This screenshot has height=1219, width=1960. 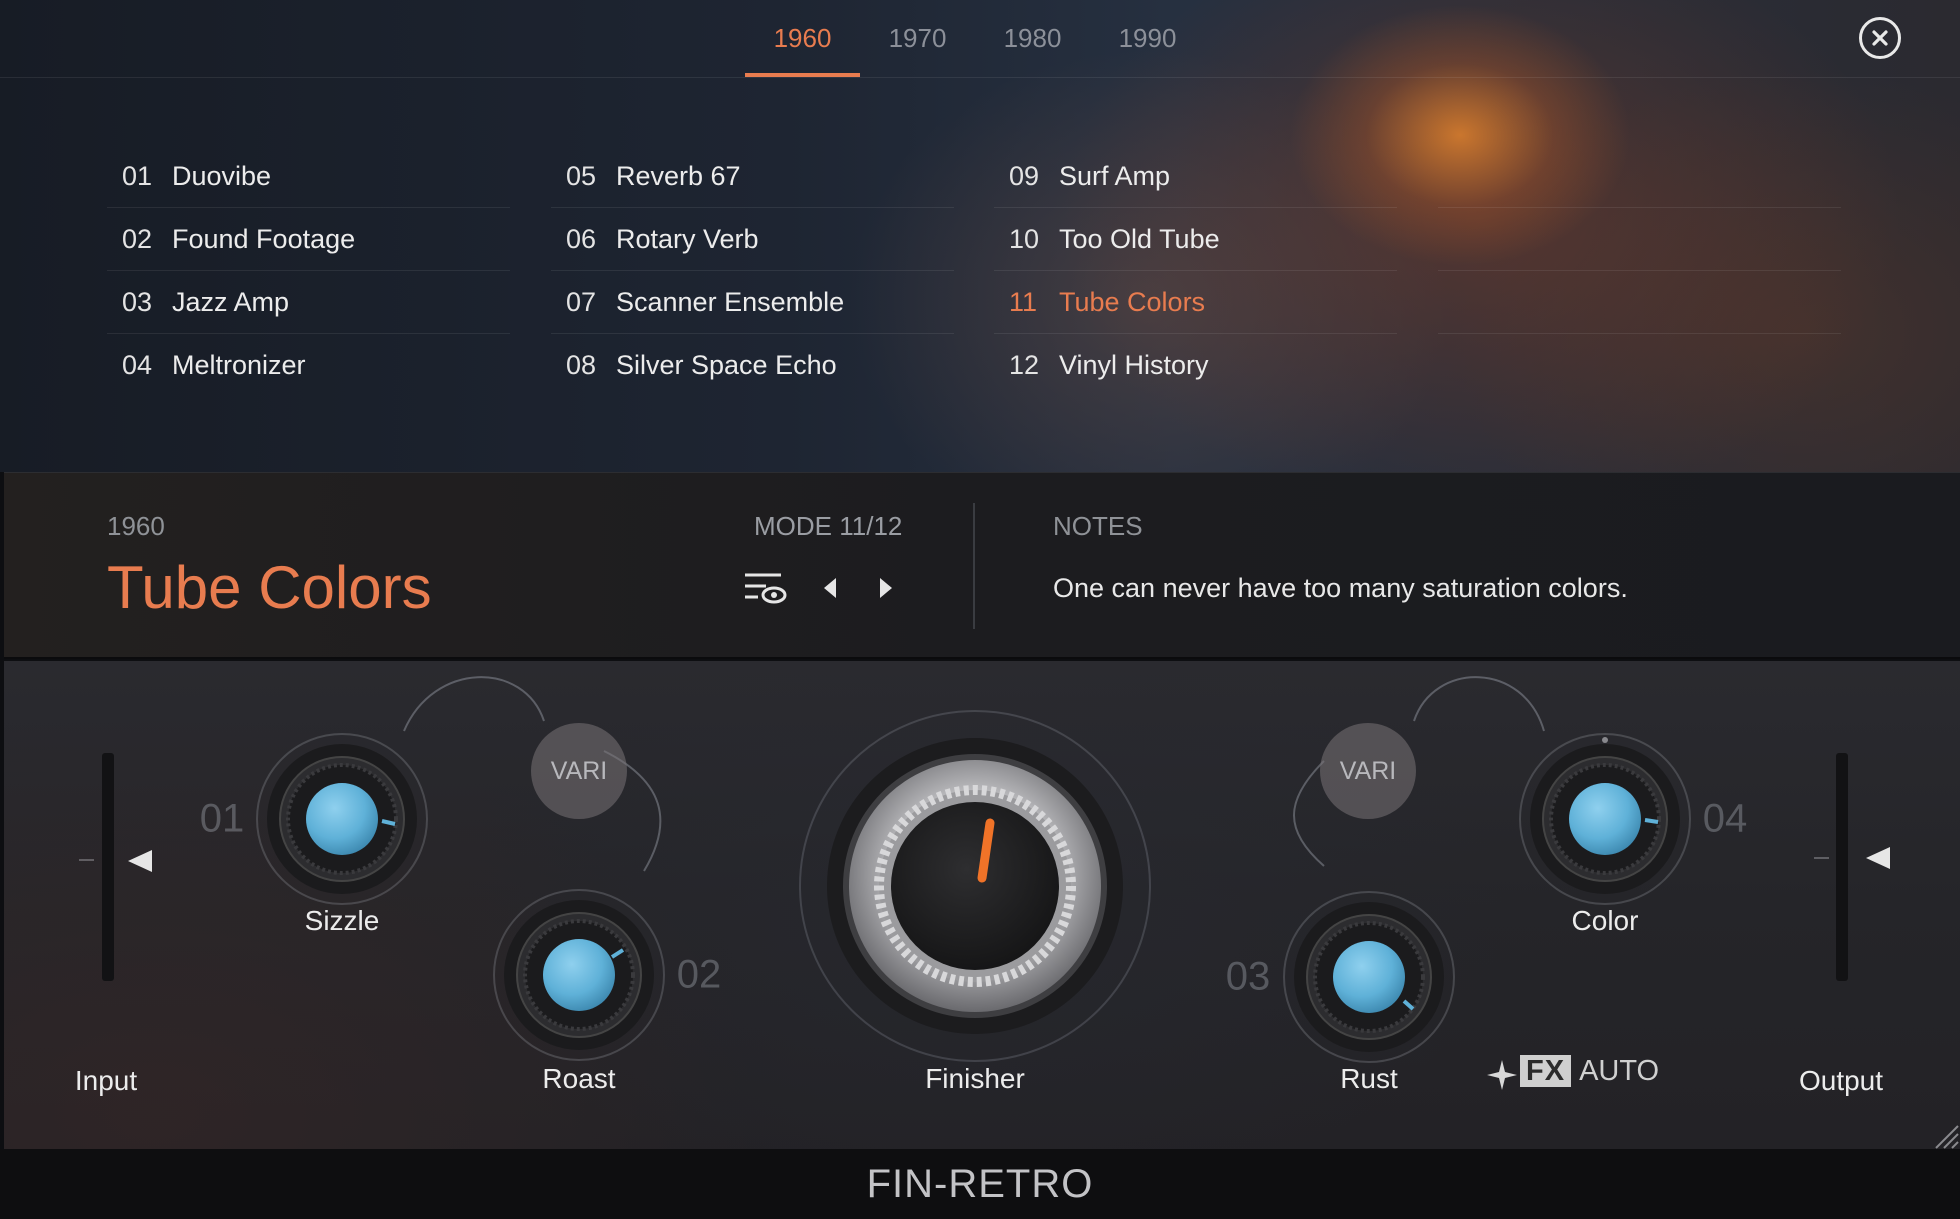 What do you see at coordinates (1947, 1137) in the screenshot?
I see `resize-grip-icon` at bounding box center [1947, 1137].